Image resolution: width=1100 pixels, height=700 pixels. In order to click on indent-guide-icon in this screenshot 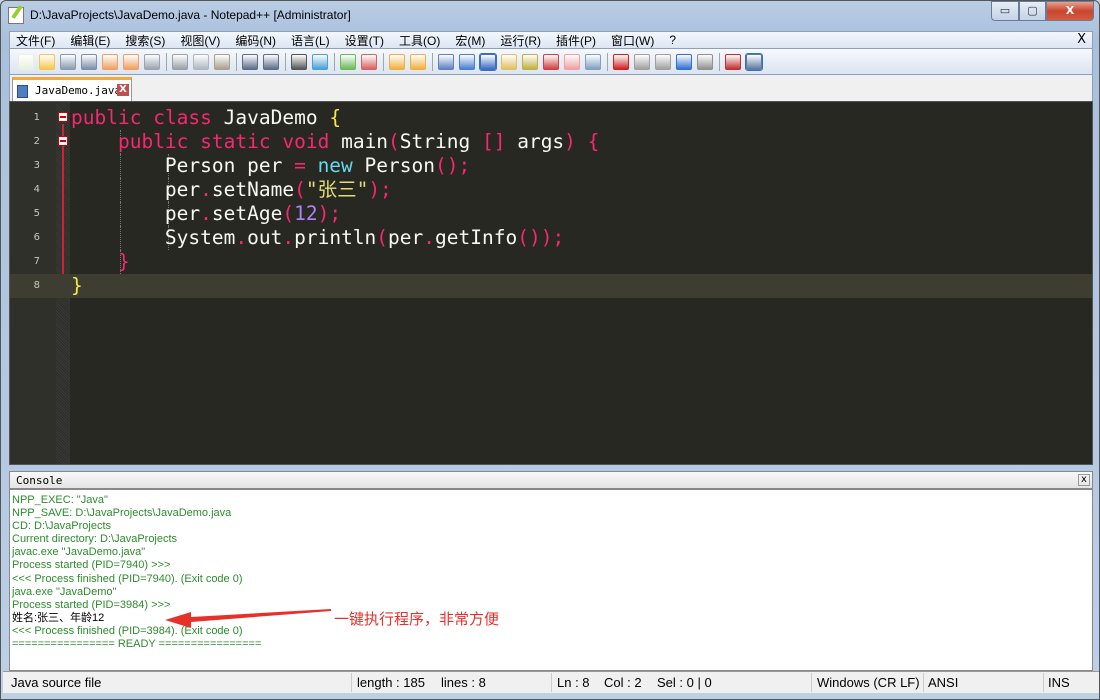, I will do `click(488, 61)`.